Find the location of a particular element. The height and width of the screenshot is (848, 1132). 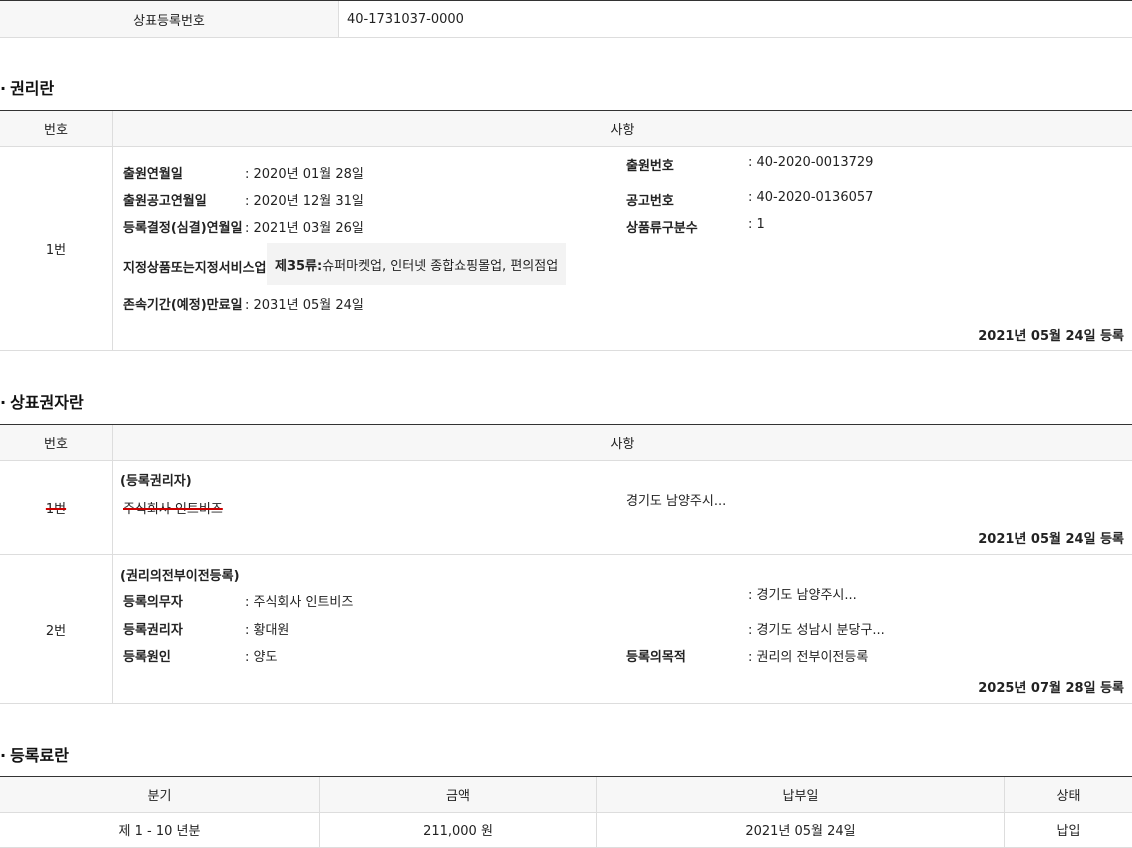

rights-registration-stamp: 2021년 05월 24일 등록 is located at coordinates (1051, 336).